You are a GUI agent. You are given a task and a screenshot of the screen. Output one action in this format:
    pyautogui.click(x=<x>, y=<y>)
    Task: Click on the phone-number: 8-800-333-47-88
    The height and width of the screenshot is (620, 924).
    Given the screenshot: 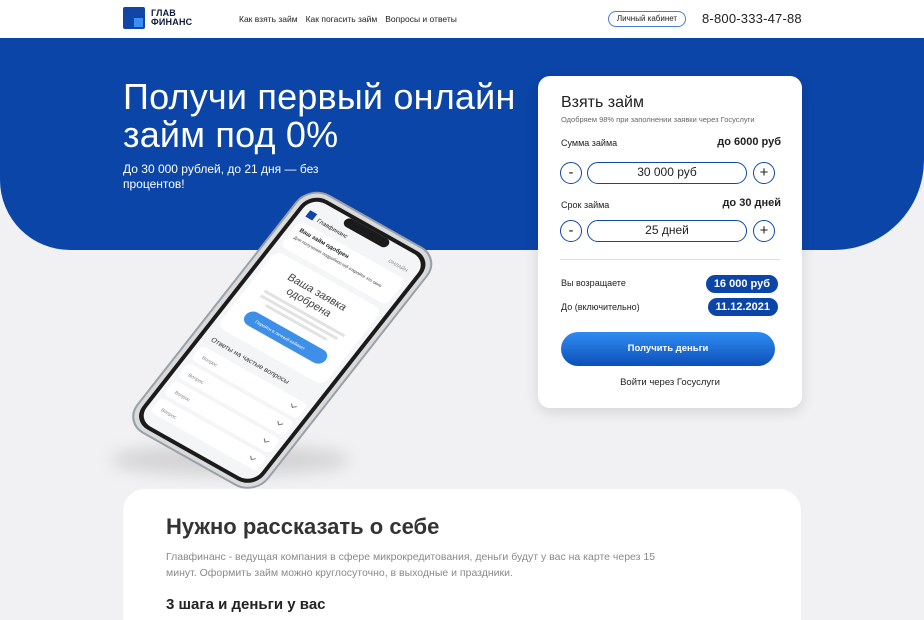 What is the action you would take?
    pyautogui.click(x=752, y=18)
    